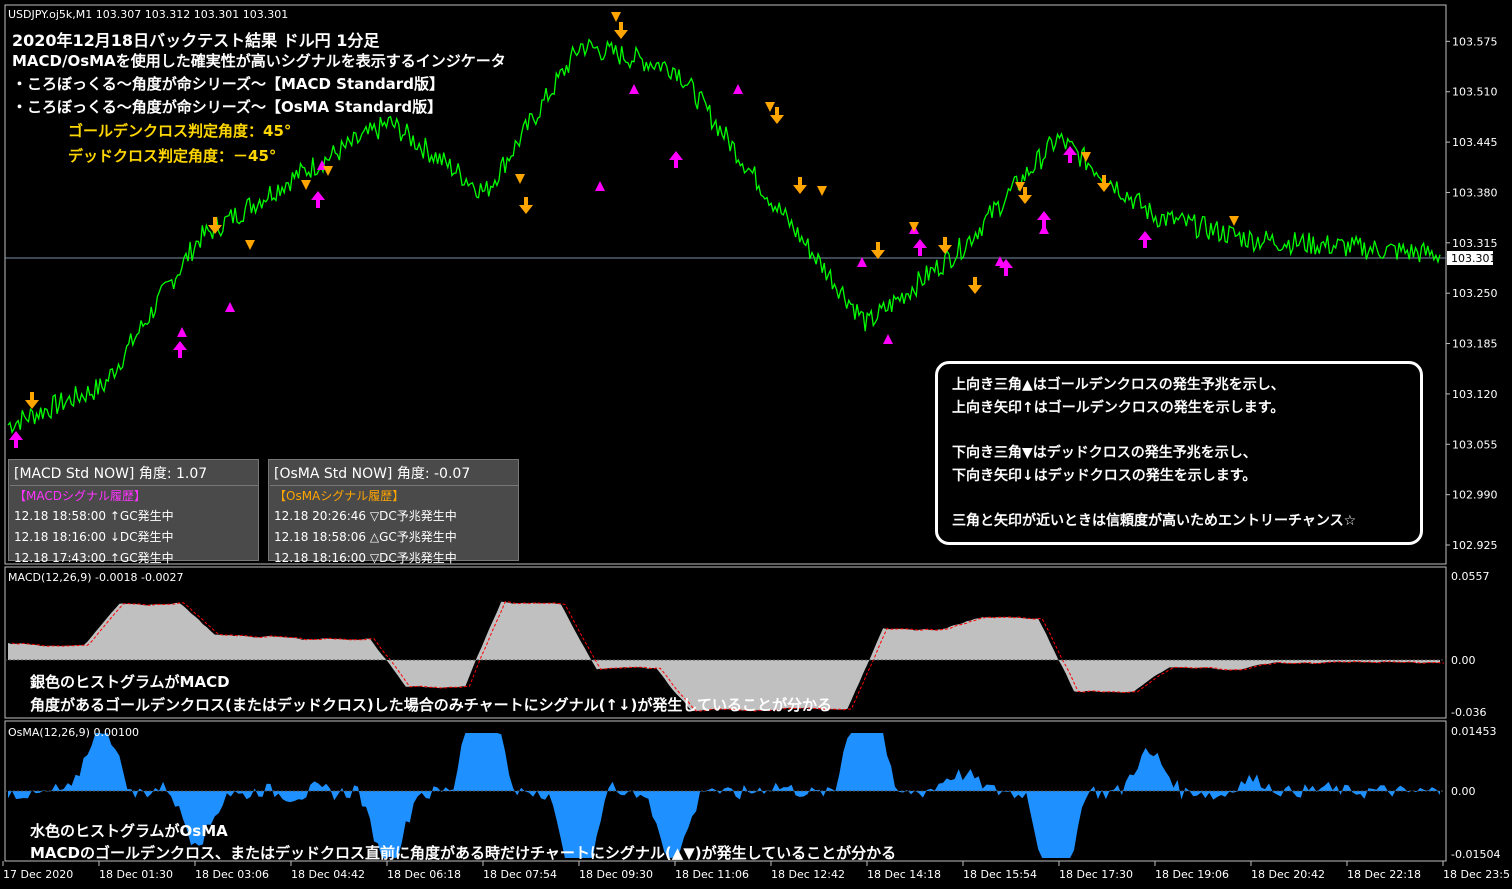 The height and width of the screenshot is (889, 1512). Describe the element at coordinates (365, 558) in the screenshot. I see `osma-history-row: 12.18 18:16:00 ▽DC予兆発生中` at that location.